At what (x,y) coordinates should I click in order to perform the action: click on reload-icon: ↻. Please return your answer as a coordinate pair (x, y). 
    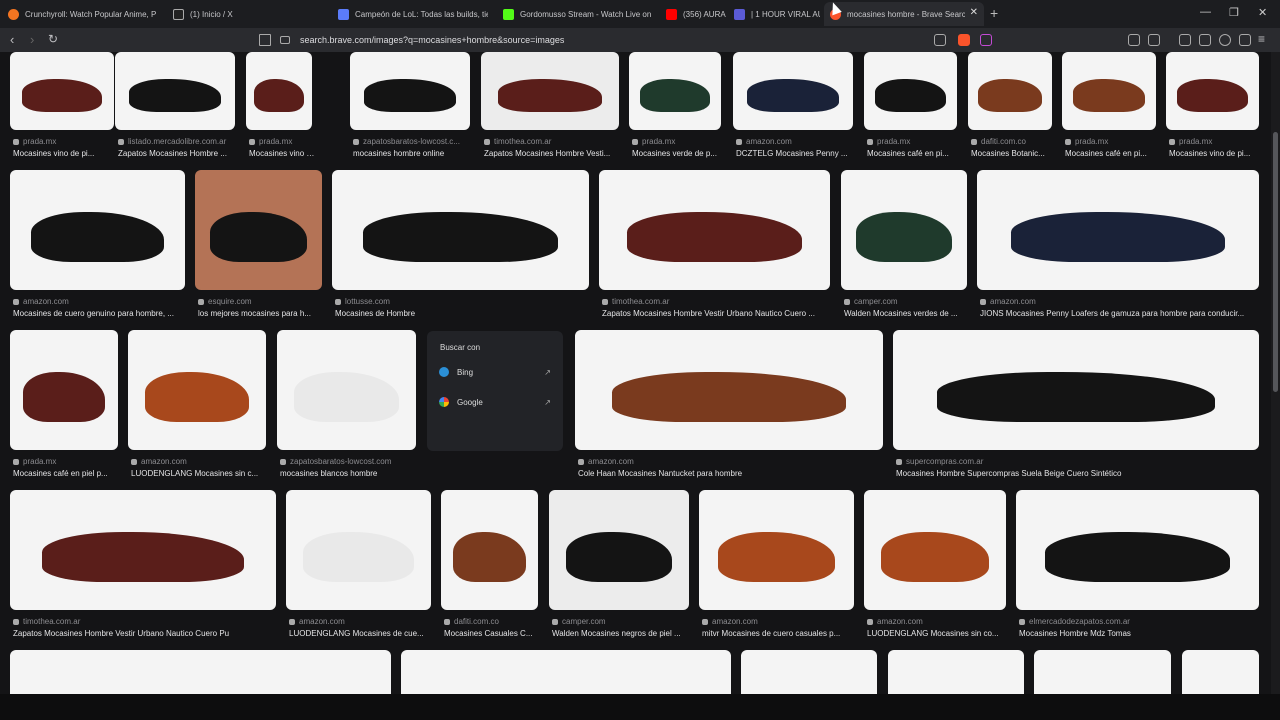
    Looking at the image, I should click on (53, 39).